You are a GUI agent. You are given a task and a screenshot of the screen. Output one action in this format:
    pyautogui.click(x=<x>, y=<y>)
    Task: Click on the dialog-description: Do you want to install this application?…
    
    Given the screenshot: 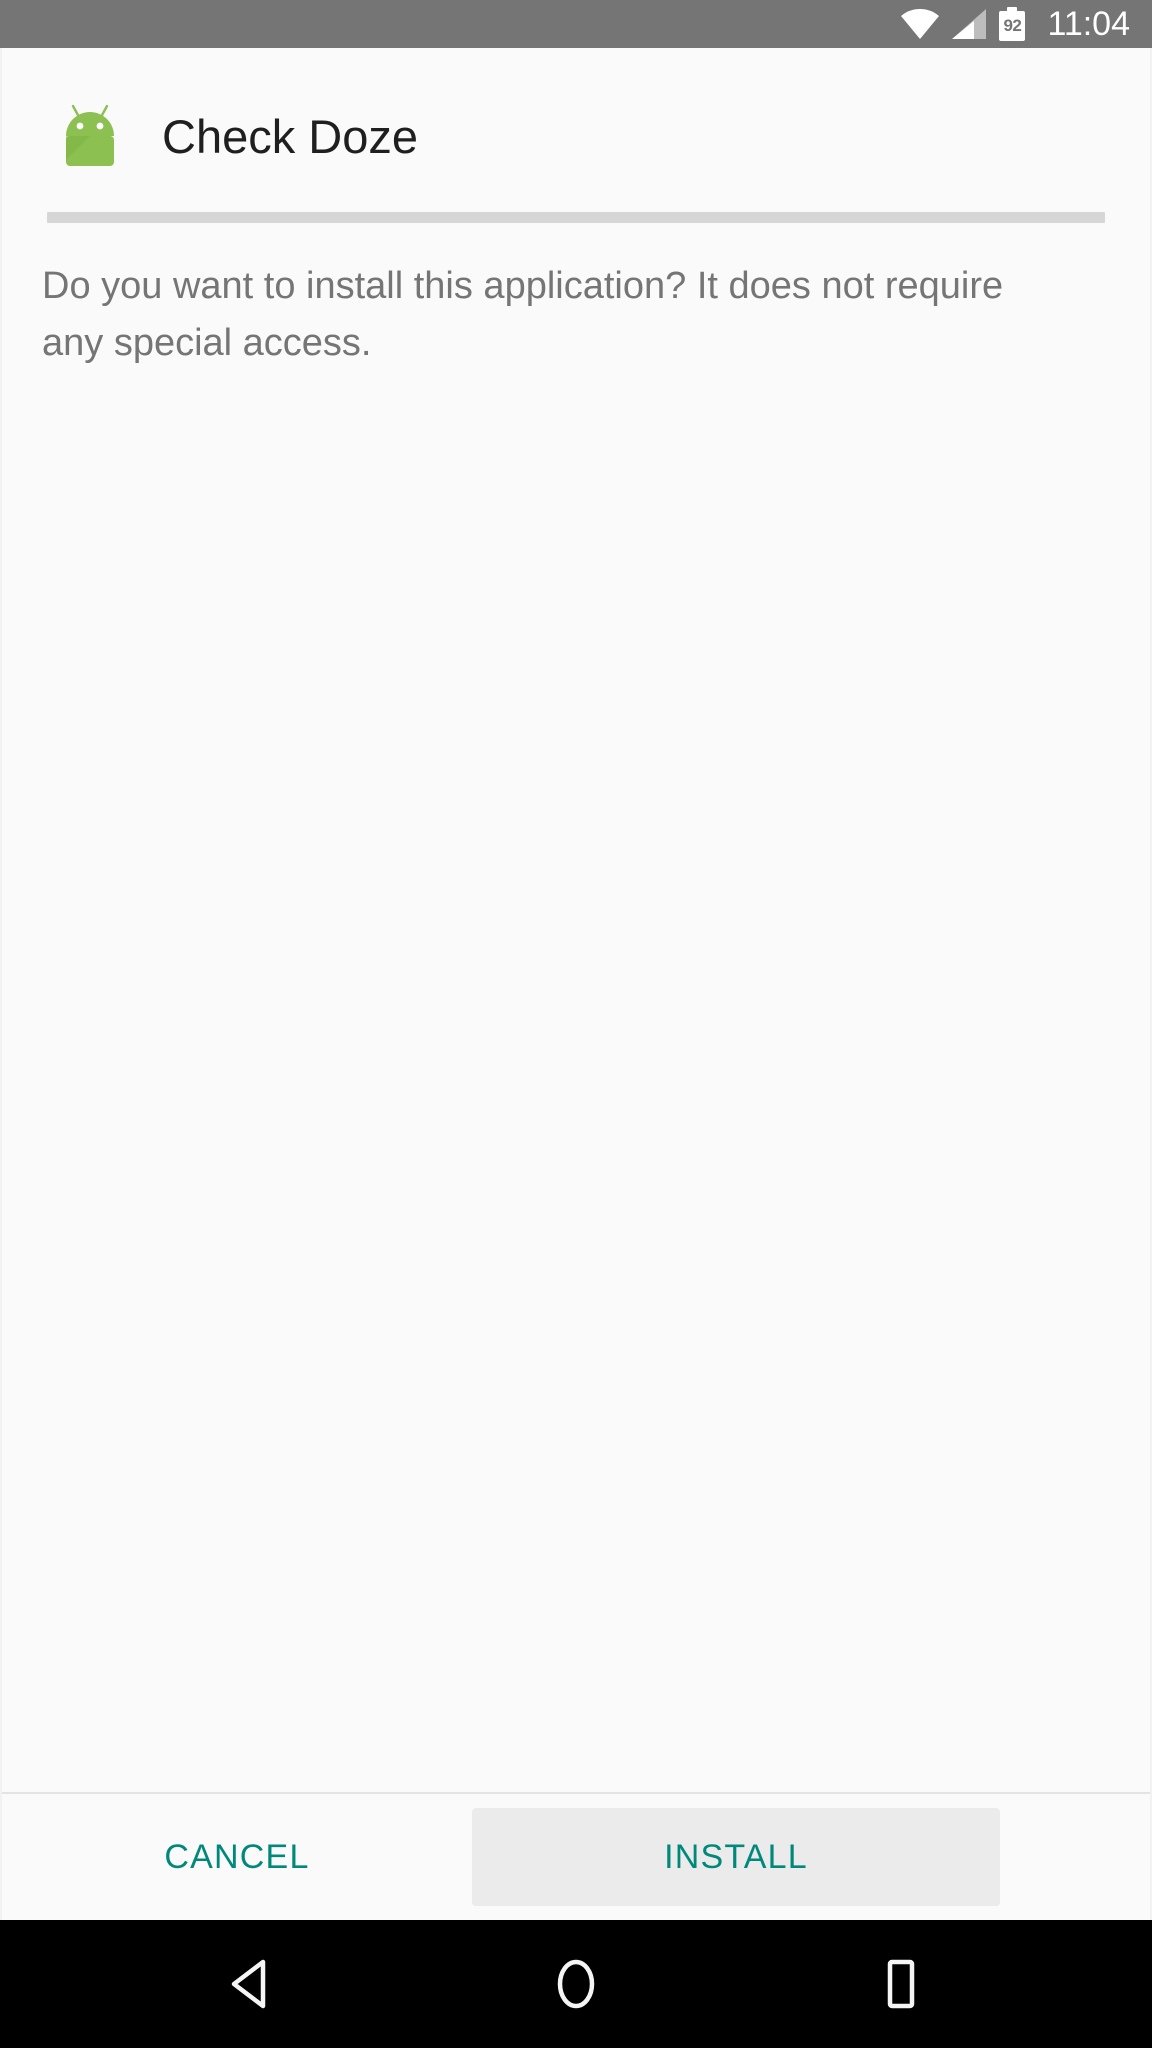 What is the action you would take?
    pyautogui.click(x=523, y=314)
    